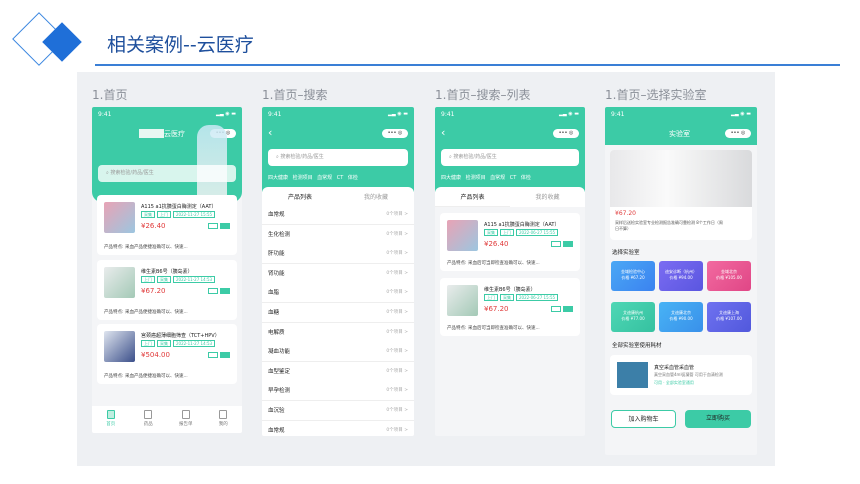 This screenshot has width=860, height=484. I want to click on product-tags: 采集 上门 2022-11-27 15:55, so click(179, 214).